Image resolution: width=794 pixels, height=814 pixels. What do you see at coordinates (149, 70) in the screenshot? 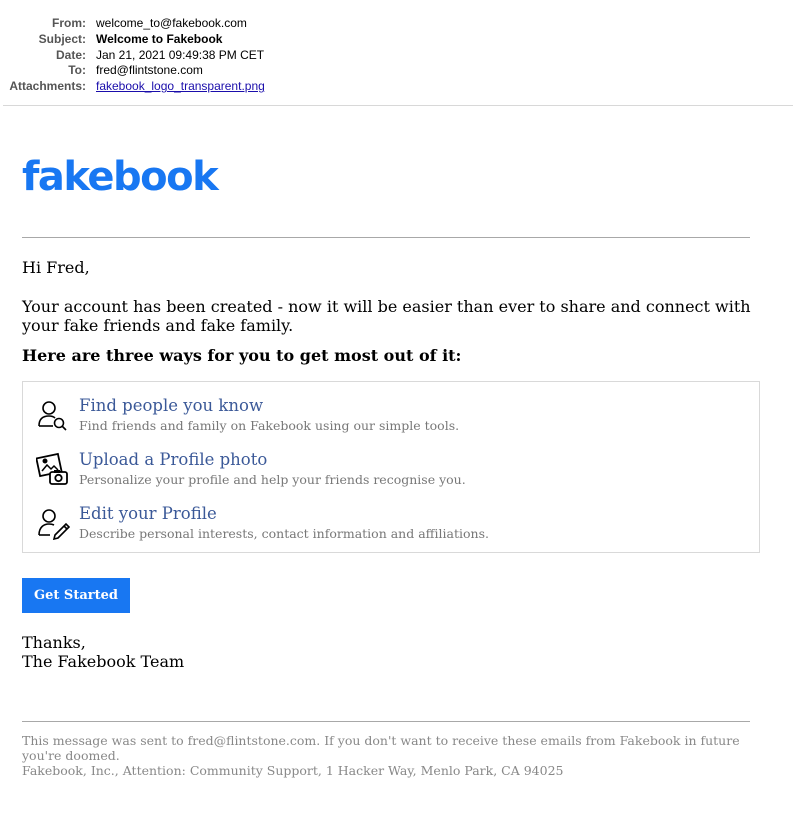
I see `to-value: fred@flintstone.com` at bounding box center [149, 70].